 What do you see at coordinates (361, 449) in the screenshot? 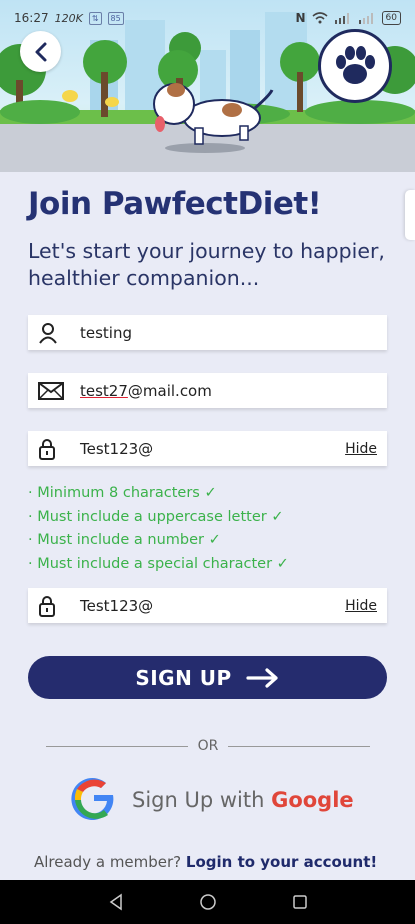
I see `password-hide-toggle: Hide` at bounding box center [361, 449].